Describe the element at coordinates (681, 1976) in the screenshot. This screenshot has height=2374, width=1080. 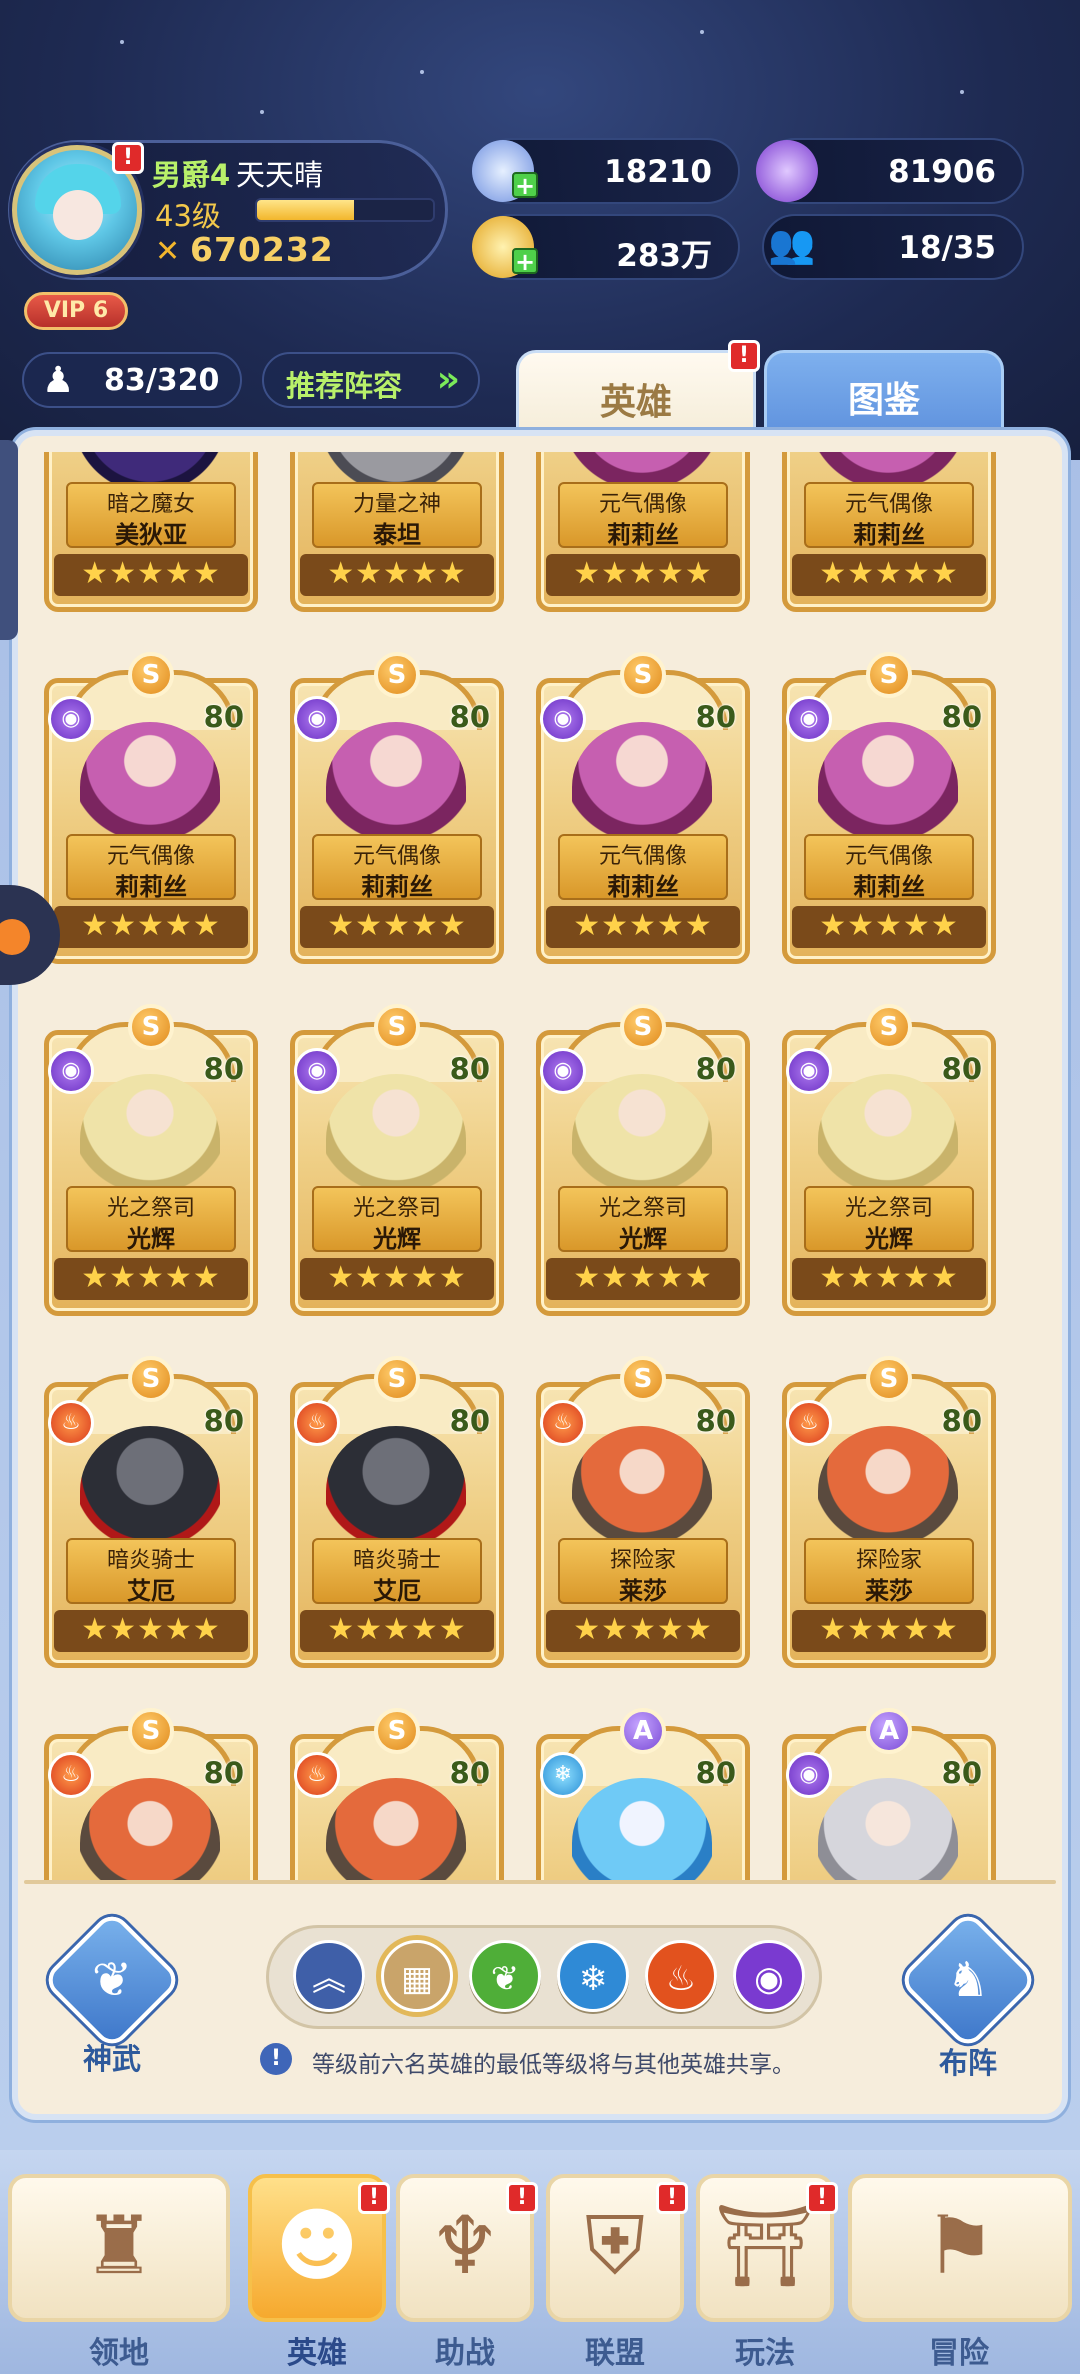
I see `fire-icon: ♨` at that location.